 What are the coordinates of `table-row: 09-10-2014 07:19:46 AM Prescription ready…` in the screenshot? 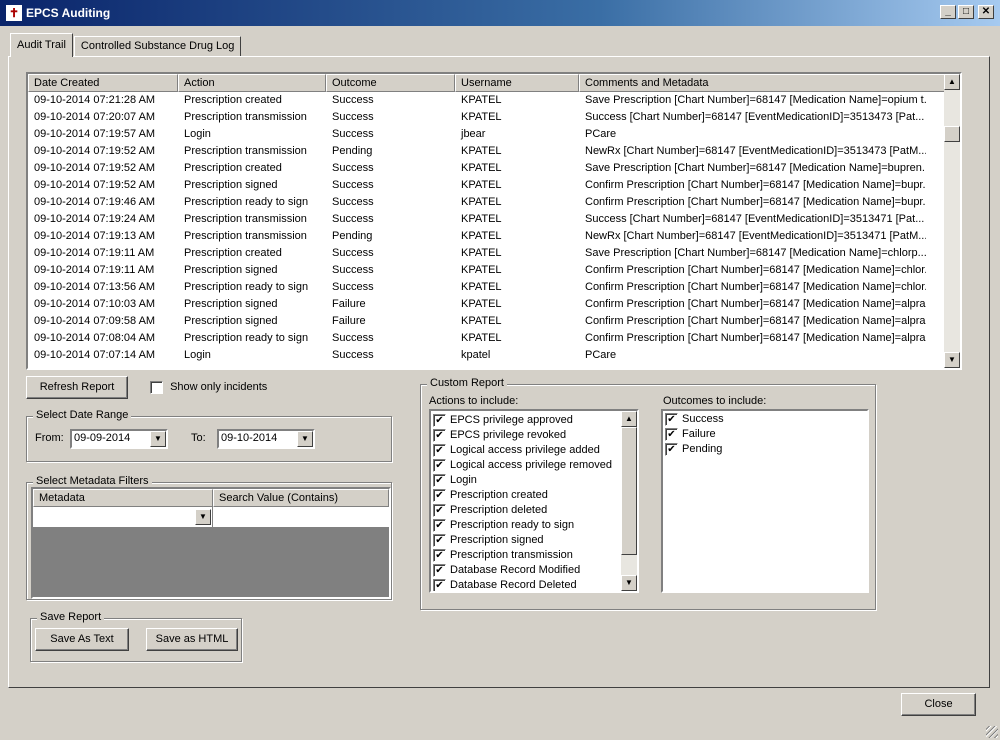 It's located at (494, 202).